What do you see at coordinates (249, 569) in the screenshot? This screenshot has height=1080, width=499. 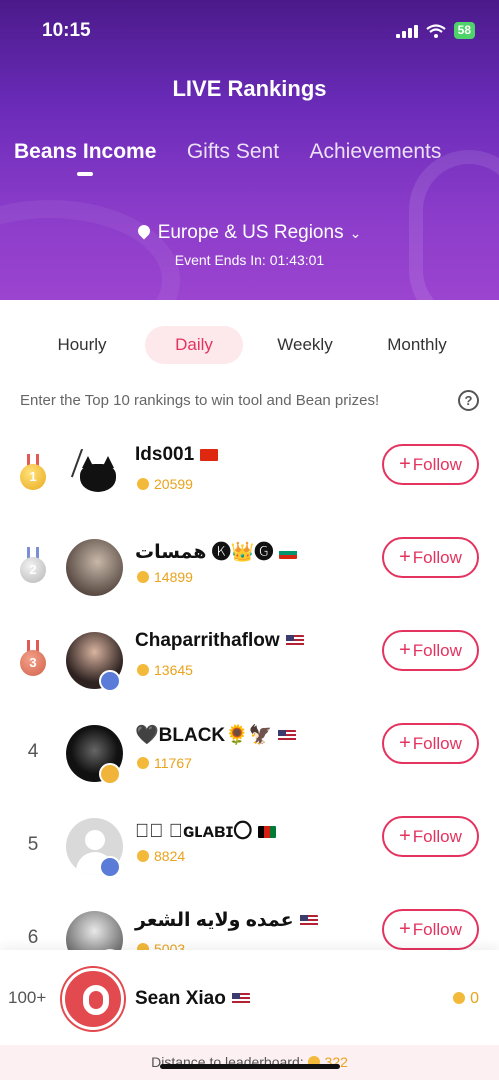 I see `ranking-row: 2 همسات 🅚👑🅖 14899 + Follow` at bounding box center [249, 569].